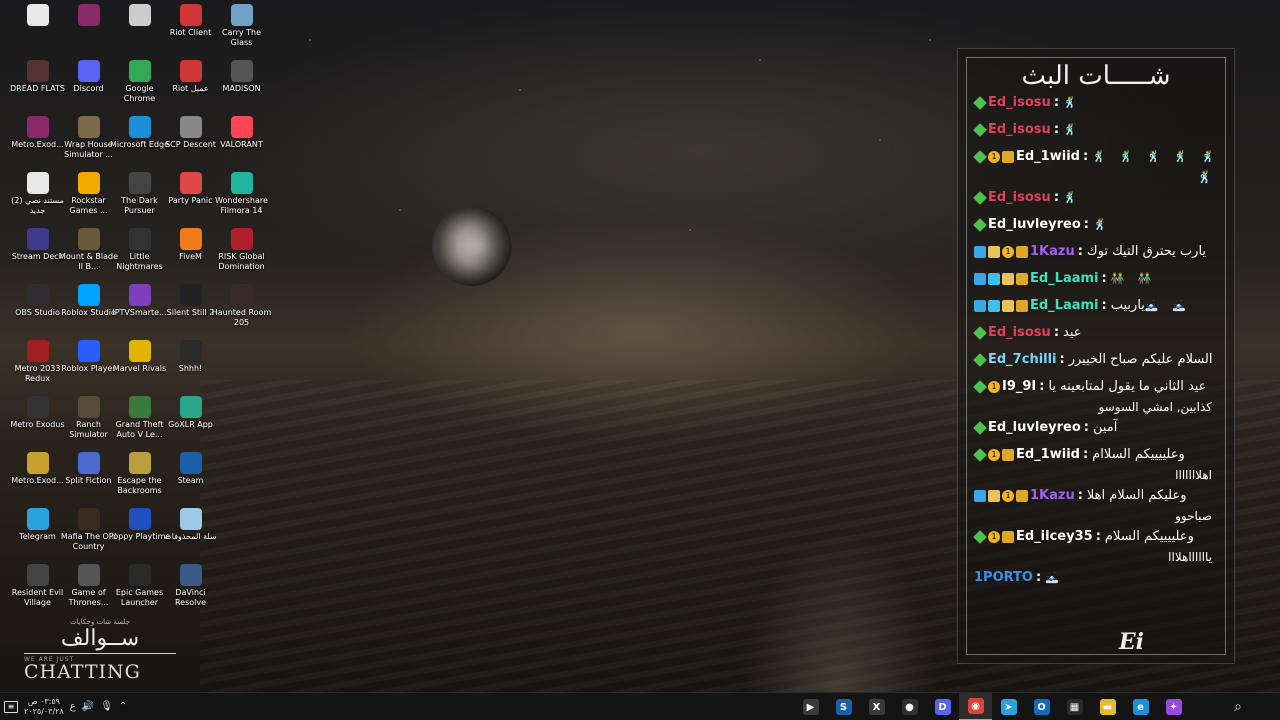  I want to click on taskbar-app: X, so click(876, 706).